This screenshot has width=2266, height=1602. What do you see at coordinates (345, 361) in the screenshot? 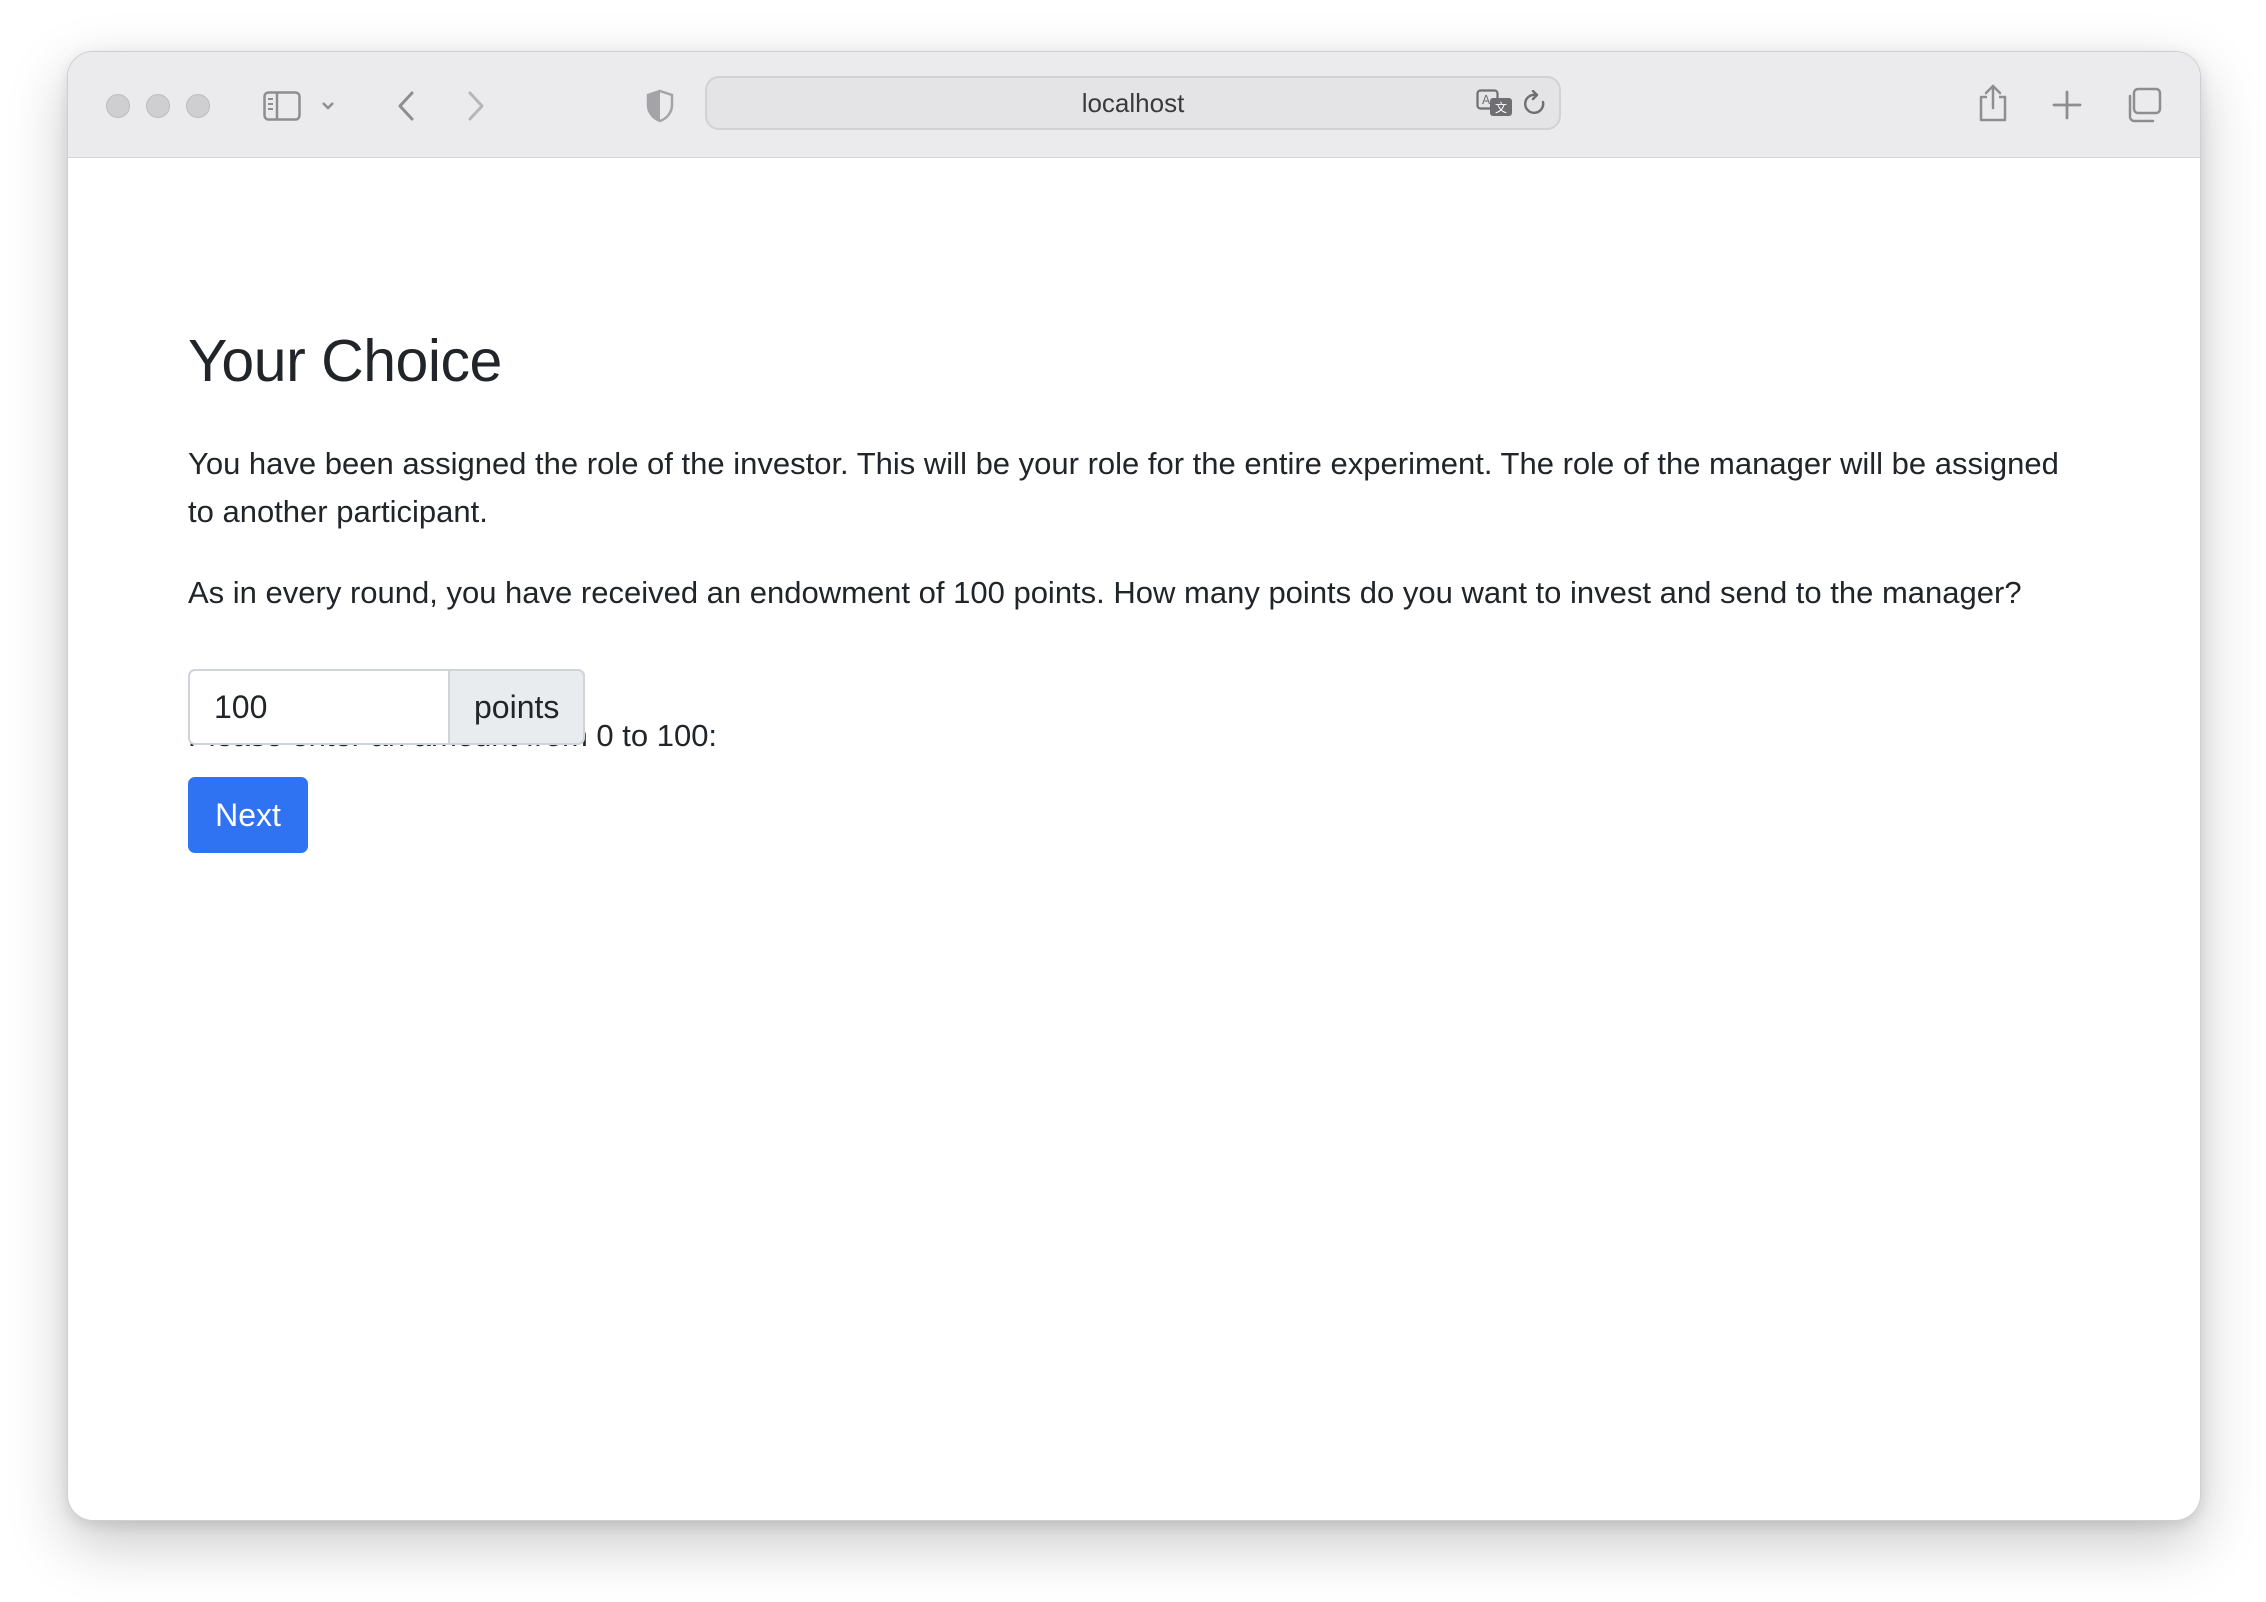
I see `page-title: Your Choice` at bounding box center [345, 361].